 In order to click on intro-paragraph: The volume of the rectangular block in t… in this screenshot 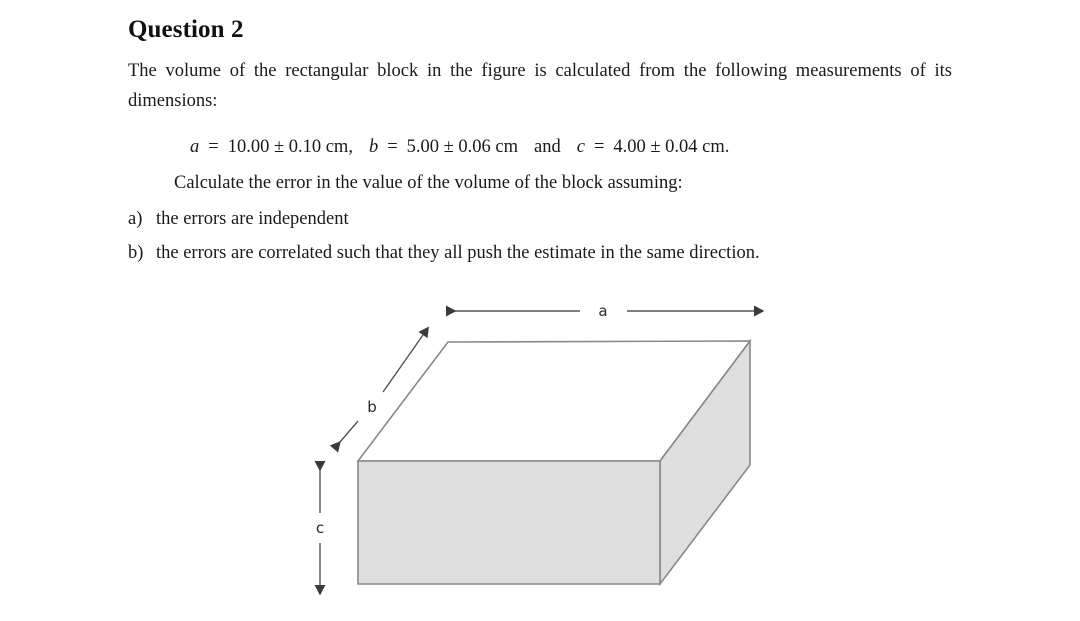, I will do `click(540, 86)`.